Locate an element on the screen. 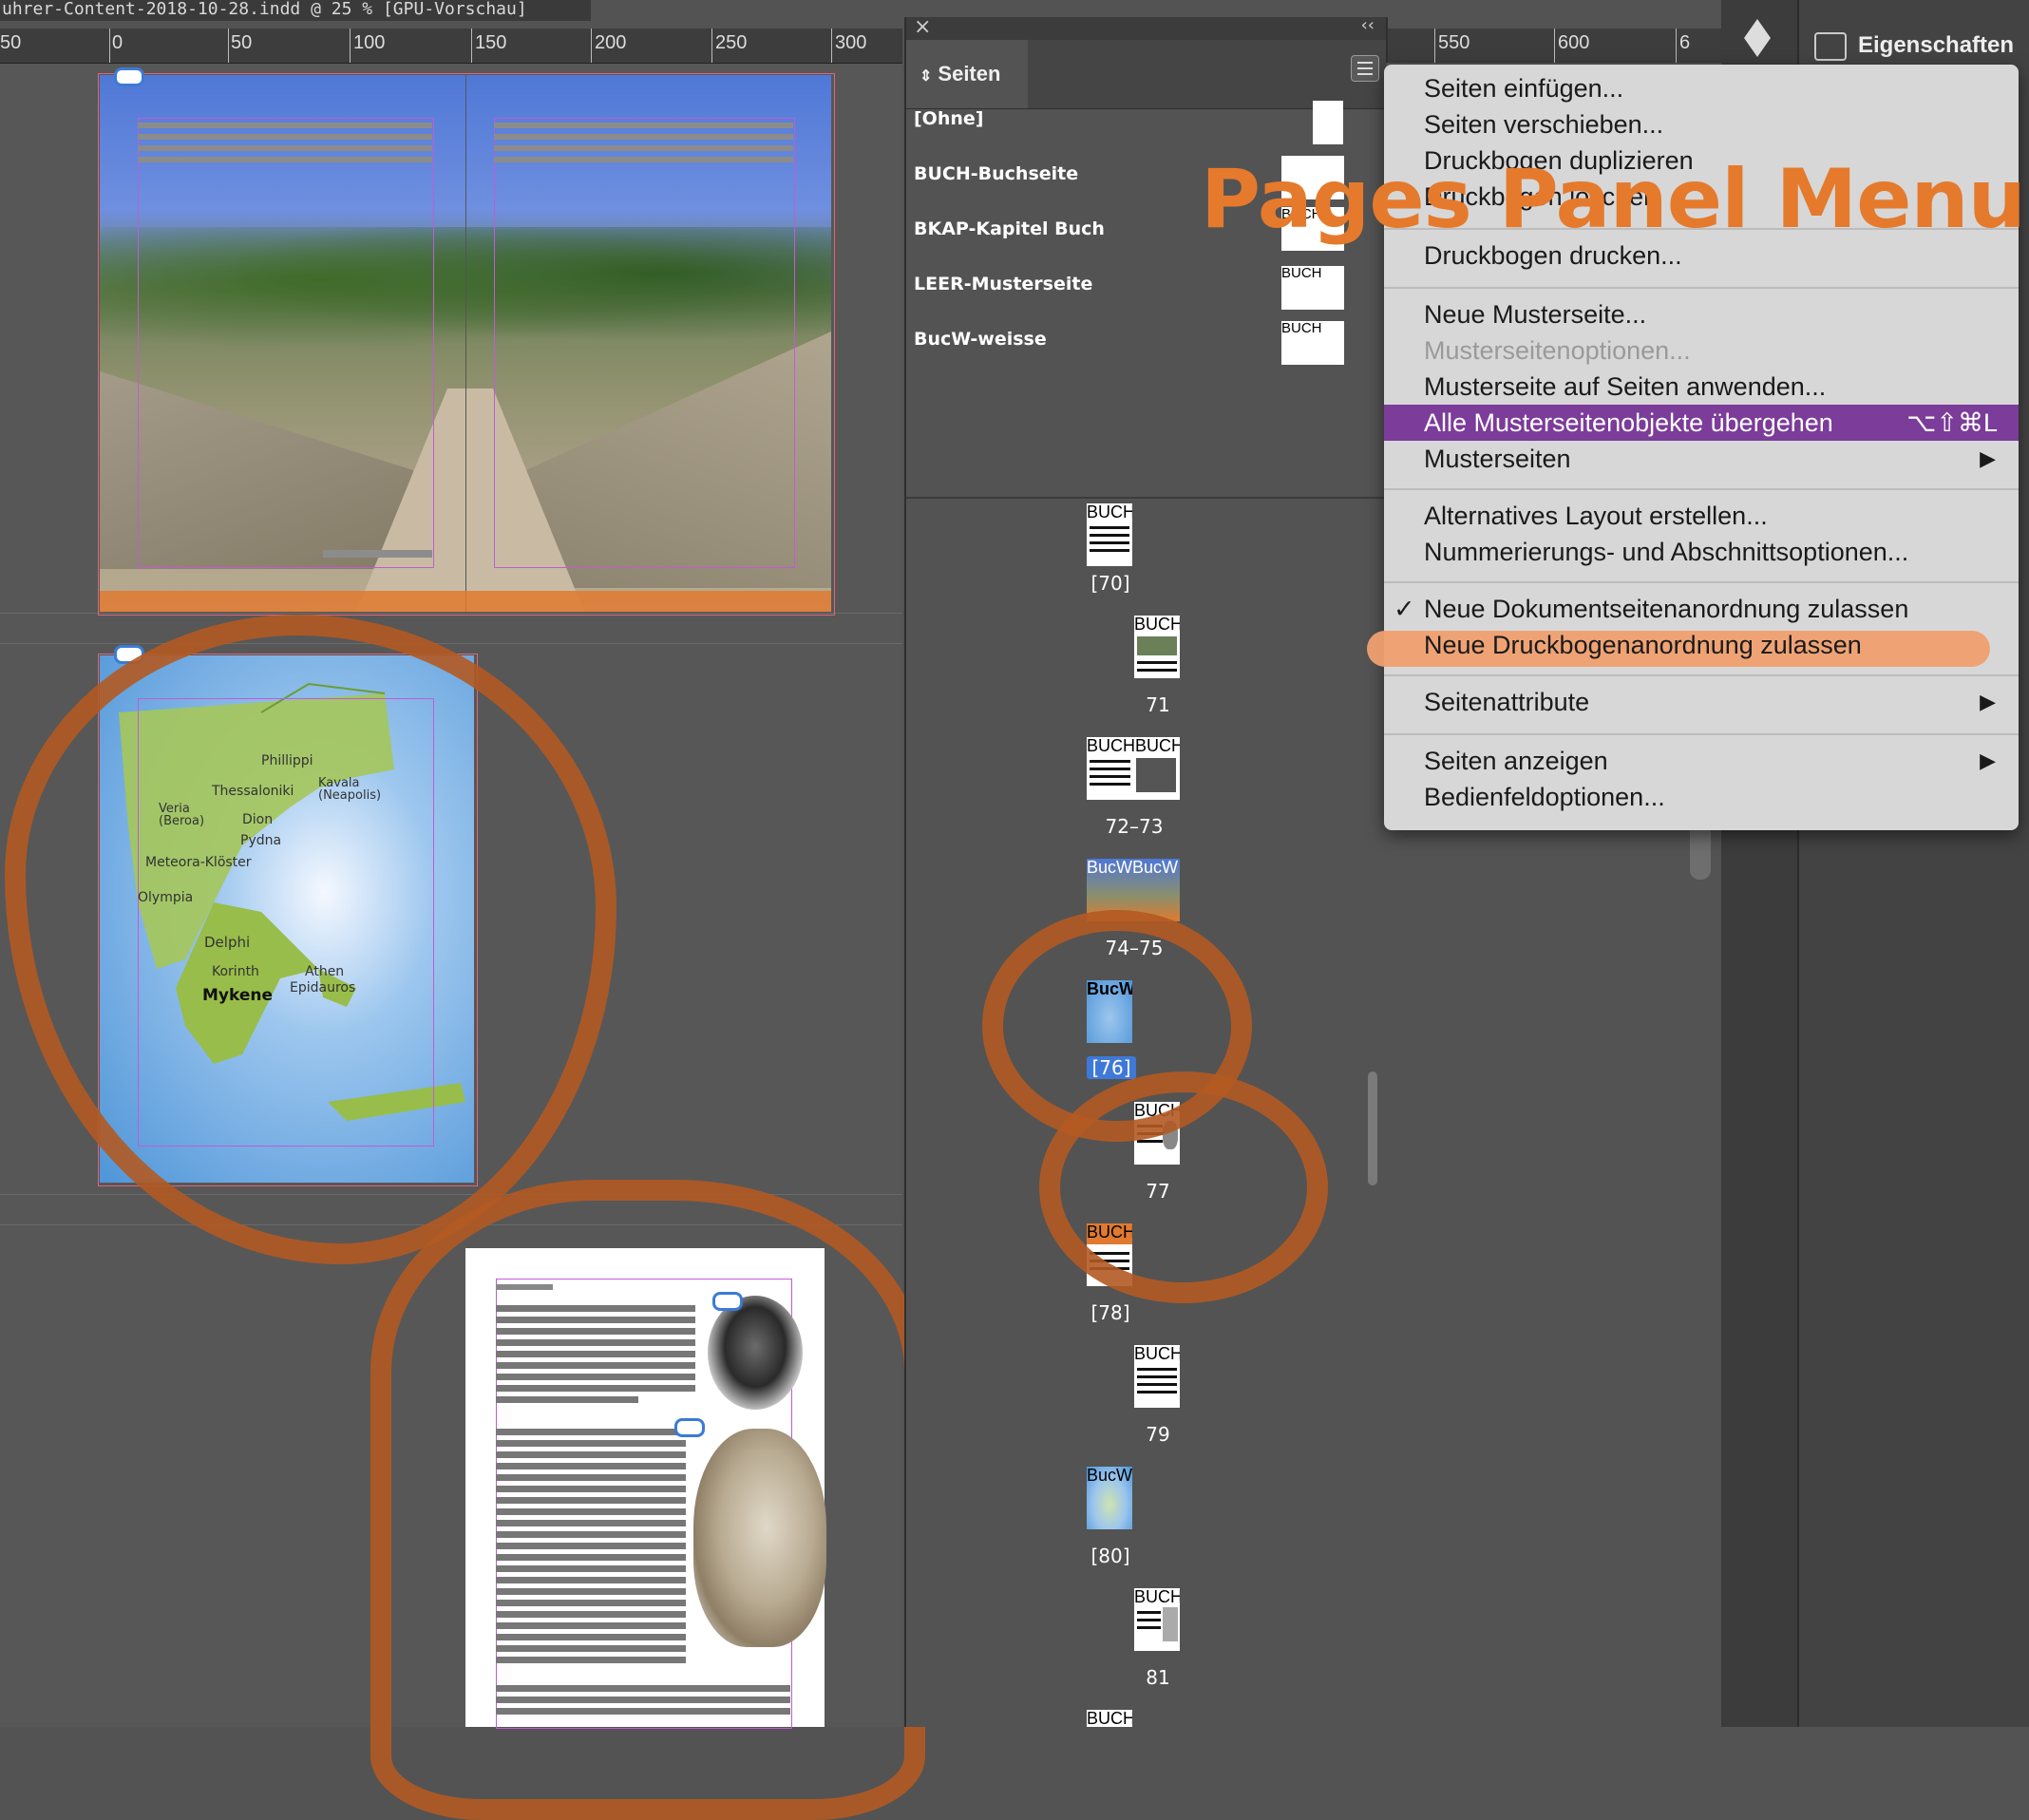 The width and height of the screenshot is (2029, 1820). scroll-handle is located at coordinates (1701, 851).